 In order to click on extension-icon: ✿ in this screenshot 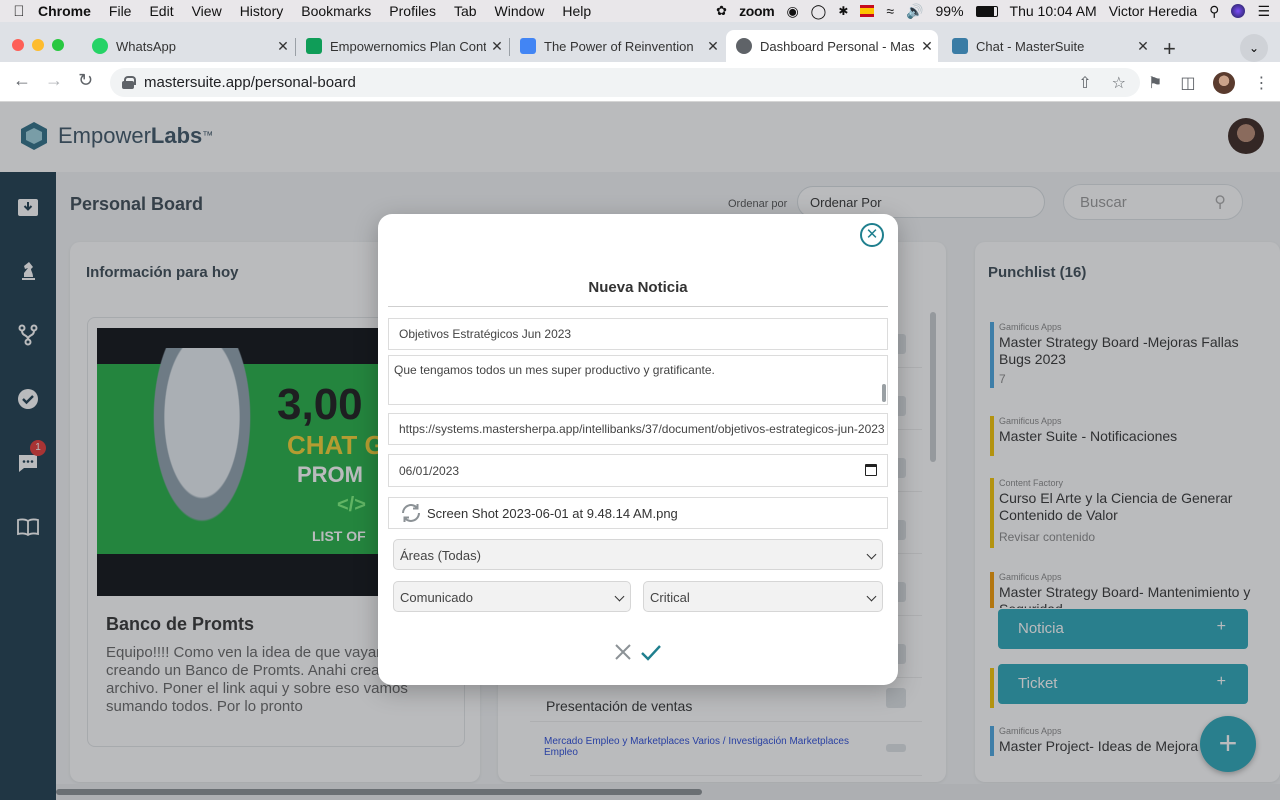, I will do `click(721, 11)`.